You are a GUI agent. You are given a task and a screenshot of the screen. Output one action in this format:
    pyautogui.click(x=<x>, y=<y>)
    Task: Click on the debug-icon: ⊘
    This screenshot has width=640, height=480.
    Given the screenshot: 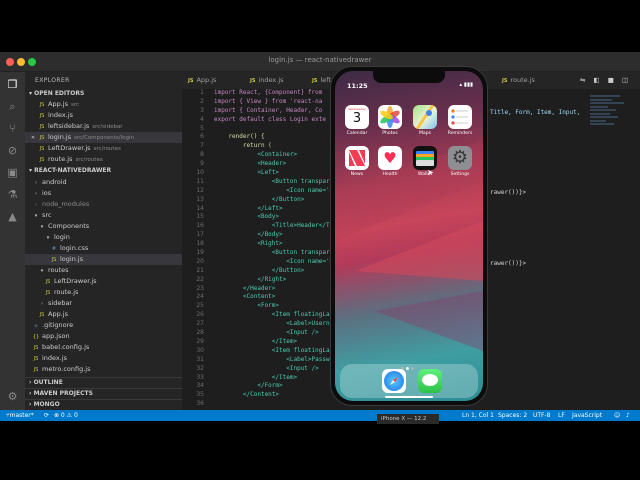 What is the action you would take?
    pyautogui.click(x=12, y=150)
    